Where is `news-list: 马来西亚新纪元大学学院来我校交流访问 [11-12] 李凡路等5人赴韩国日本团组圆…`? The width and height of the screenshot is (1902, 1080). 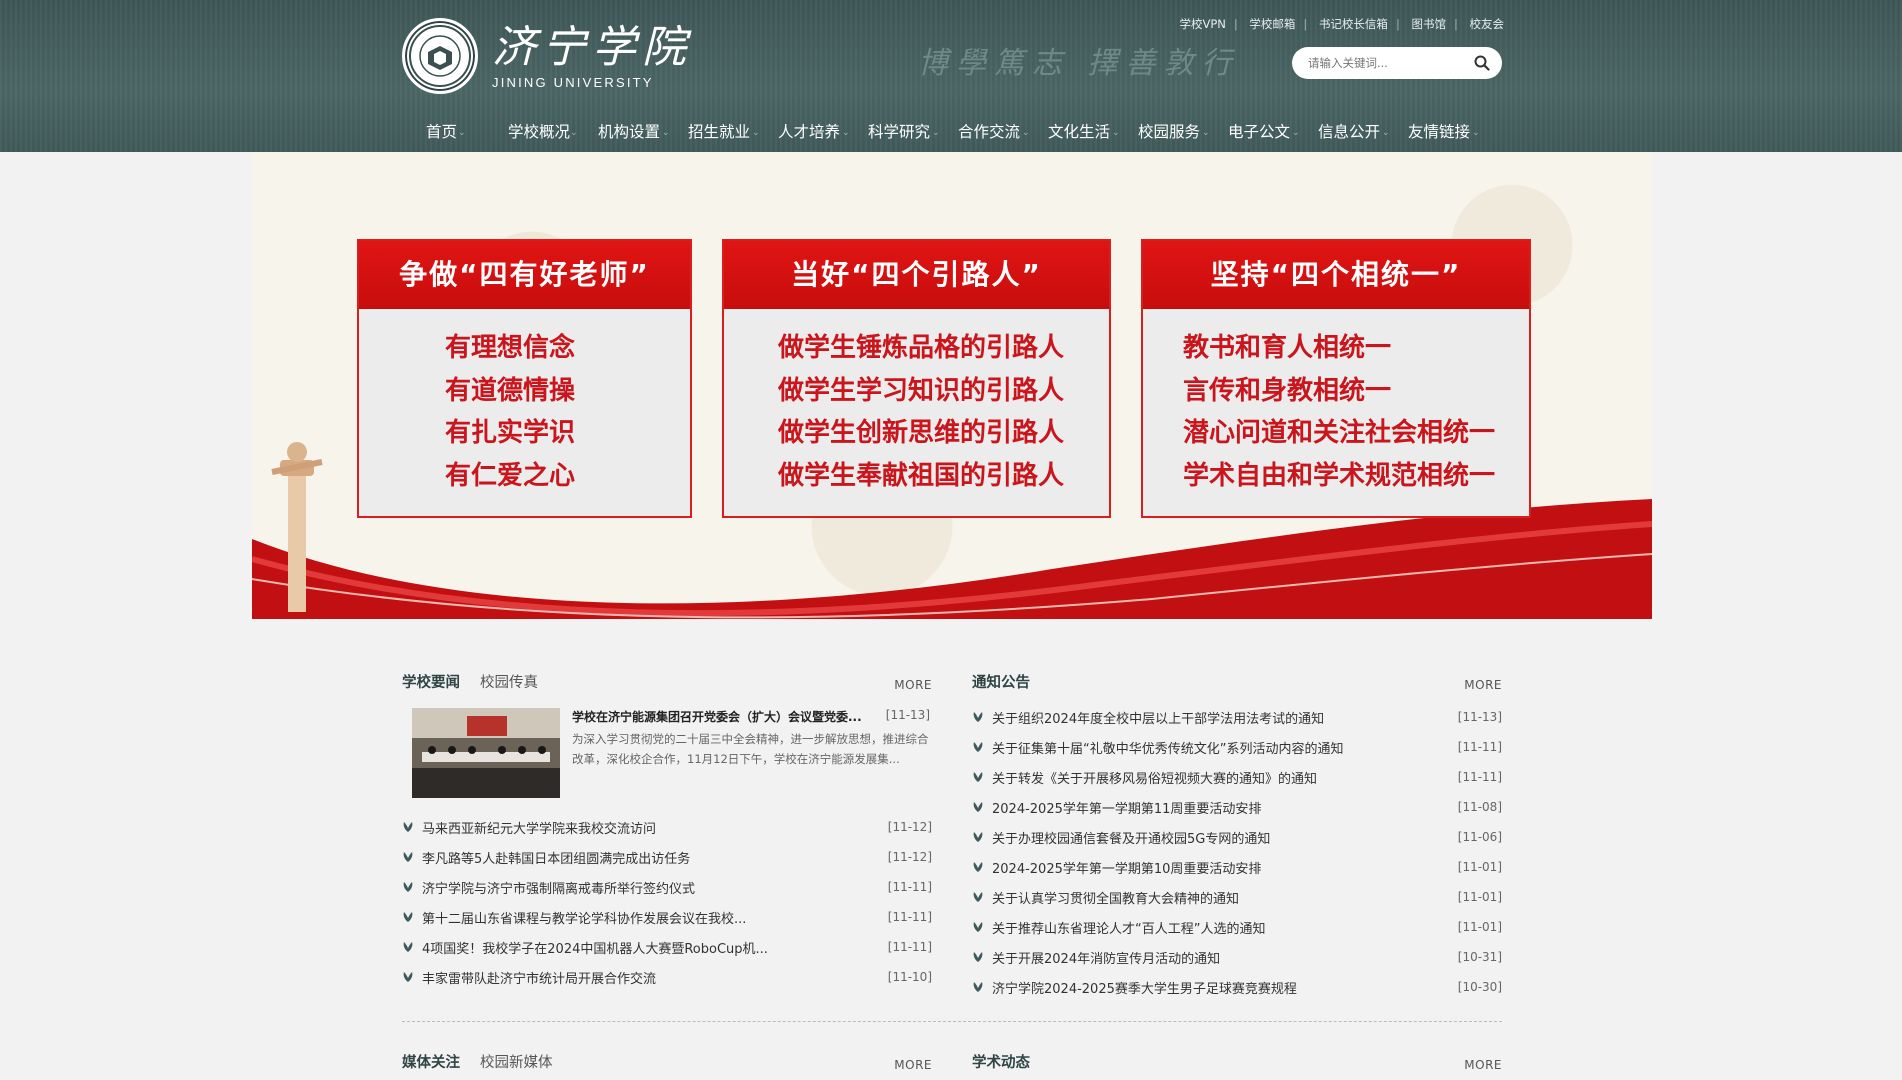
news-list: 马来西亚新纪元大学学院来我校交流访问 [11-12] 李凡路等5人赴韩国日本团组圆… is located at coordinates (667, 902).